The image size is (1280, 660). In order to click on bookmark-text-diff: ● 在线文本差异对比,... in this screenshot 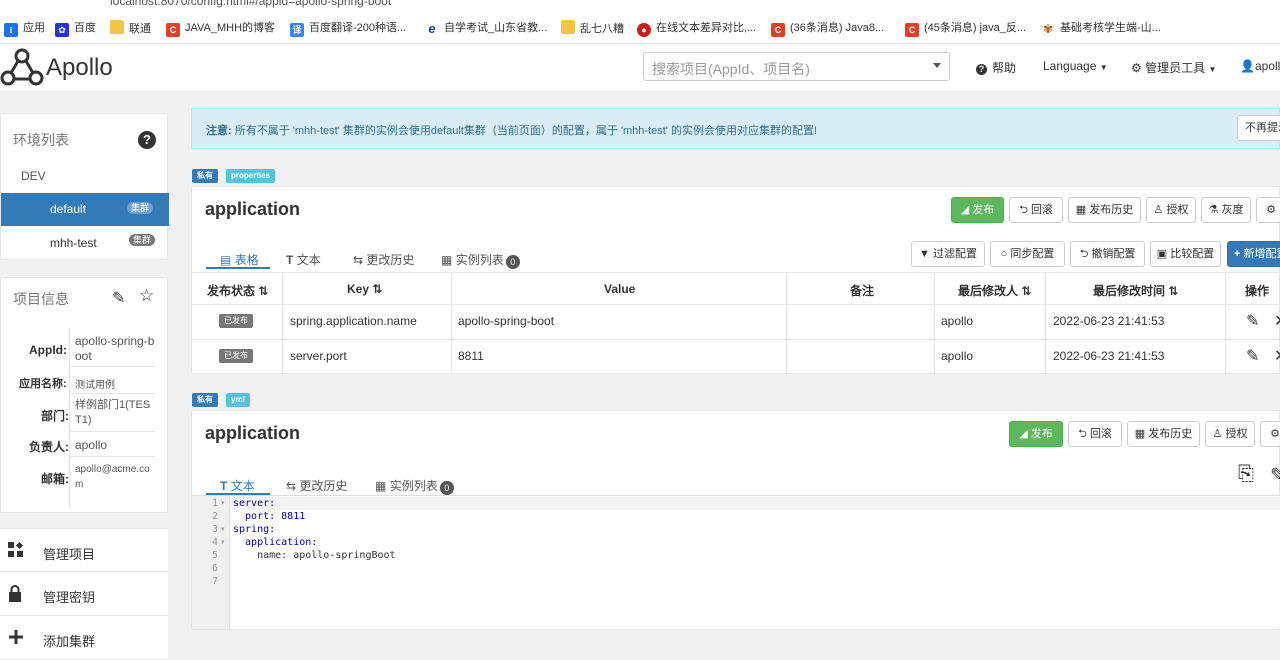, I will do `click(696, 28)`.